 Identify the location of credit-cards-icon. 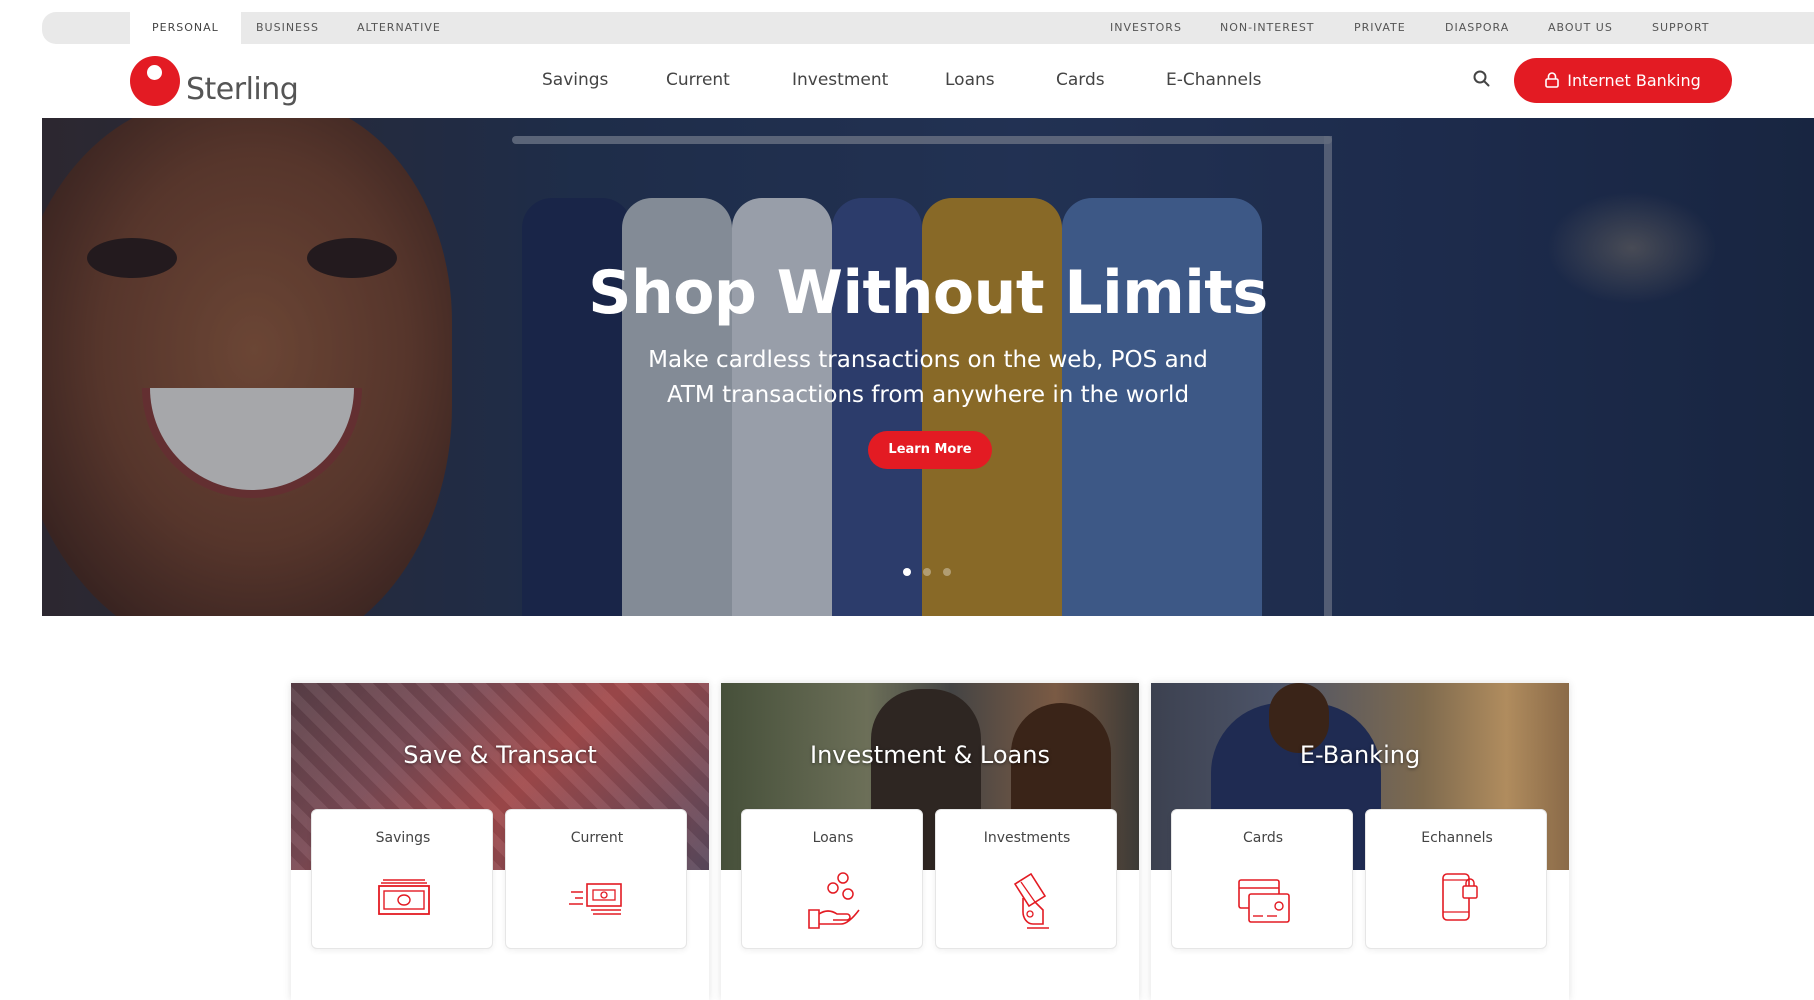
(1264, 901).